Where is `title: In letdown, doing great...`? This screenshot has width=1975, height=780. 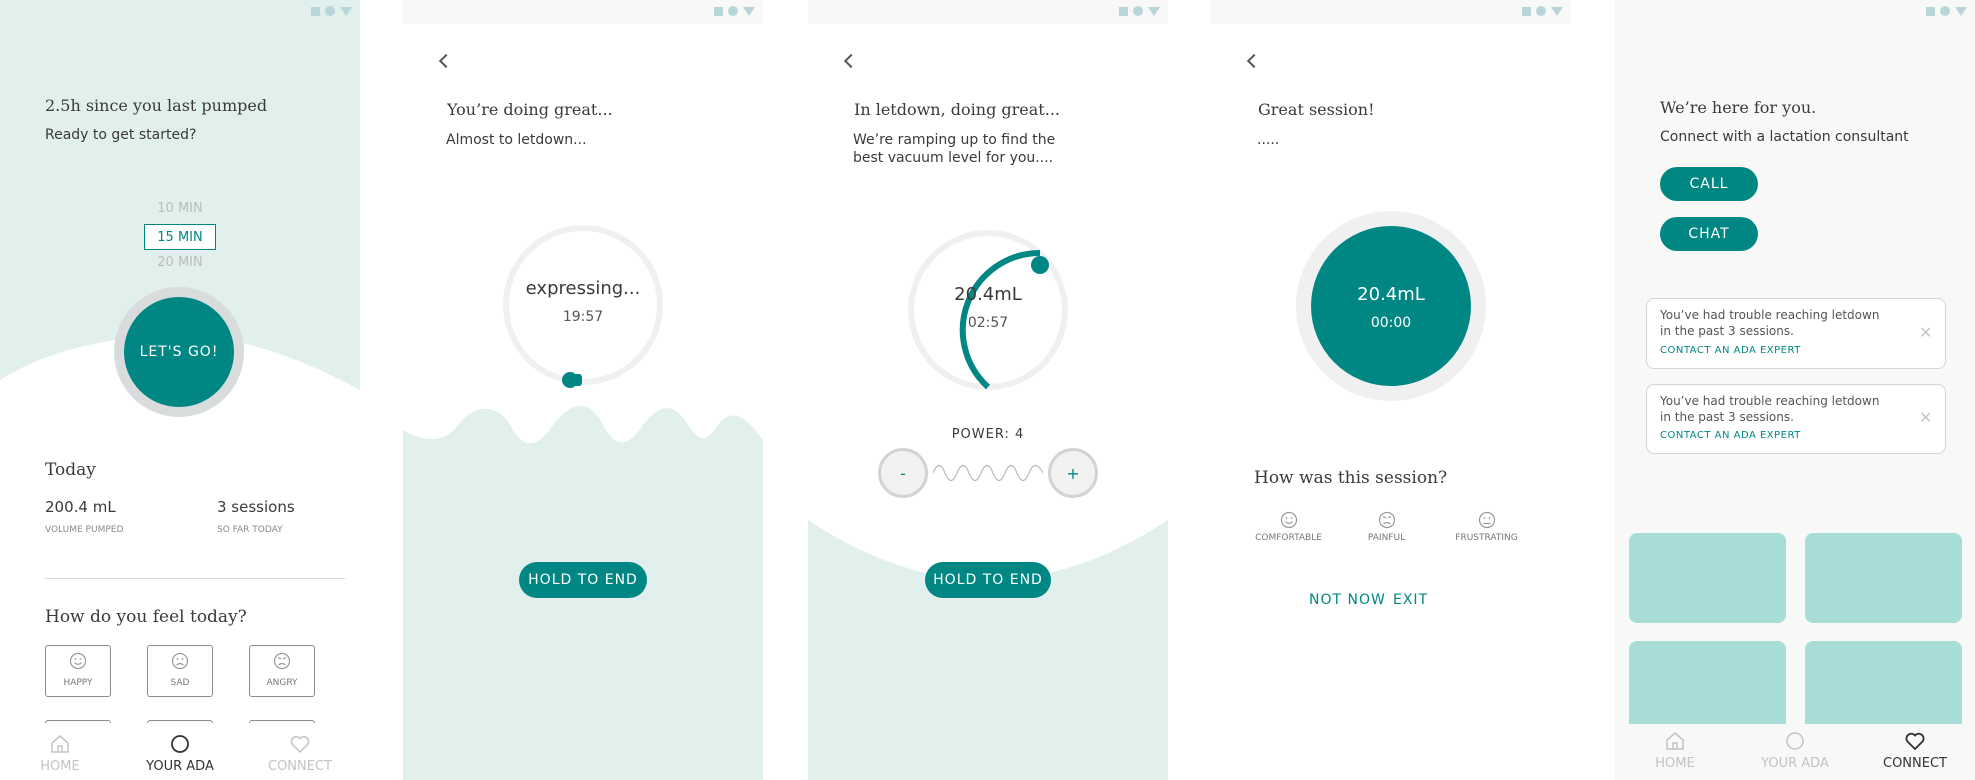
title: In letdown, doing great... is located at coordinates (957, 109).